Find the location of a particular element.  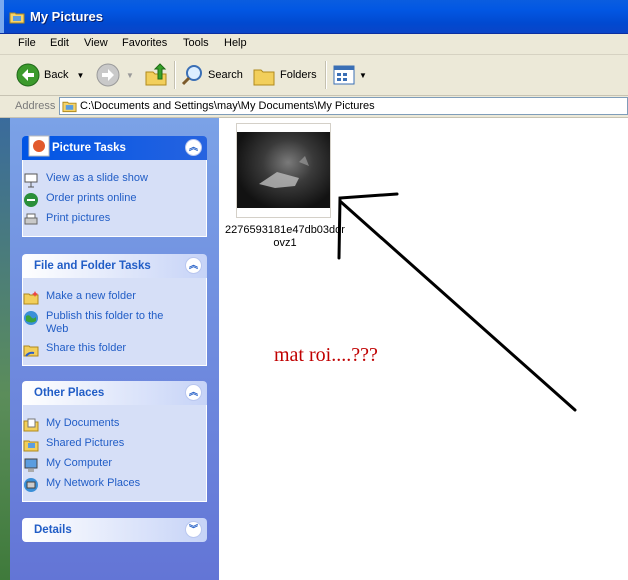

search-icon is located at coordinates (191, 75).